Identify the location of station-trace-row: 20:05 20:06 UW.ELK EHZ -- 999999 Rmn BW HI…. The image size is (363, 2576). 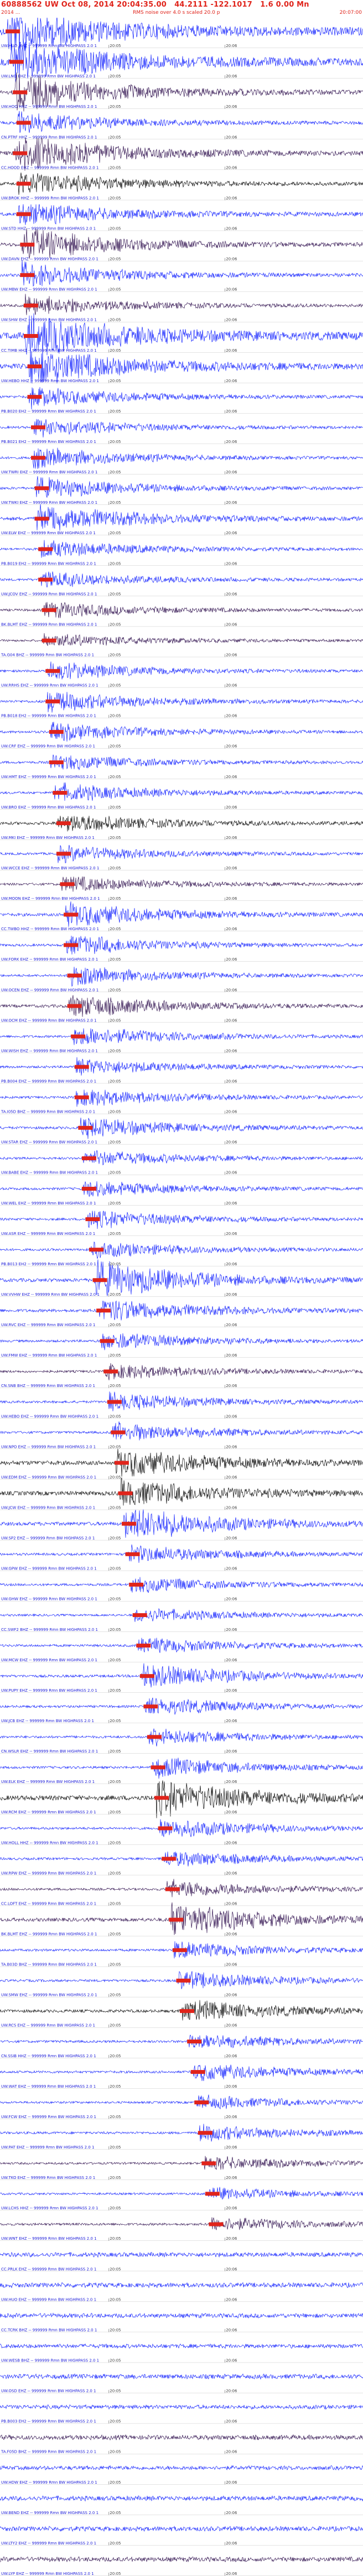
(181, 1771).